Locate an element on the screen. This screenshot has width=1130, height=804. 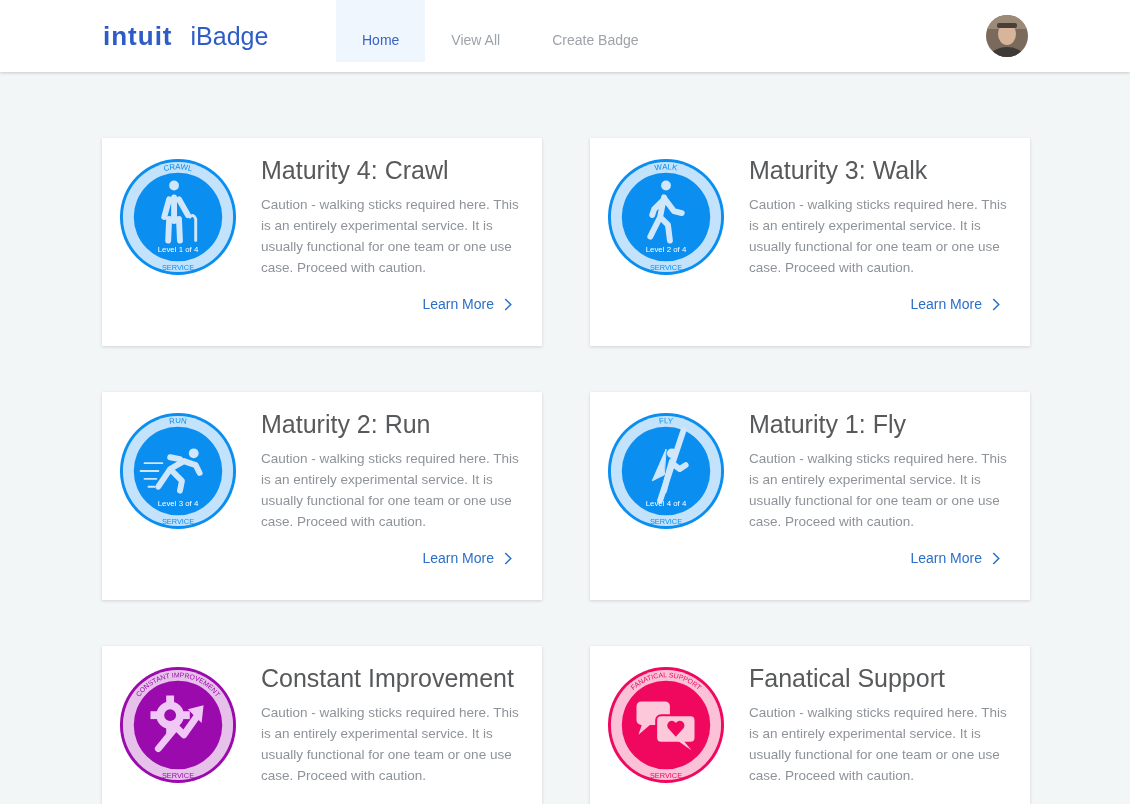
nav-tab: Home is located at coordinates (381, 31).